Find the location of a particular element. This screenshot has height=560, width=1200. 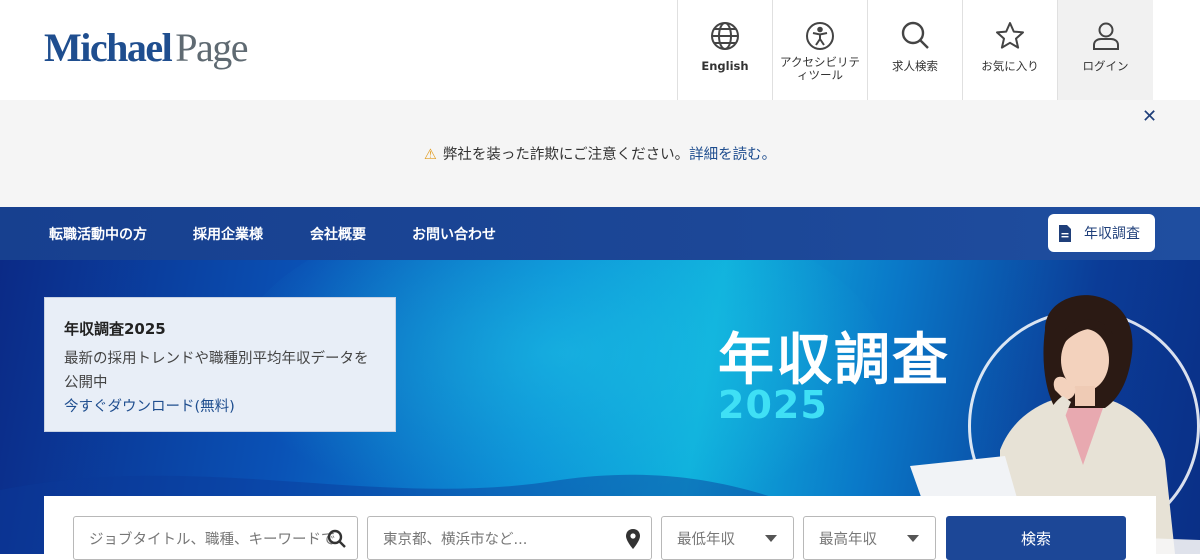

language-button: English is located at coordinates (724, 50).